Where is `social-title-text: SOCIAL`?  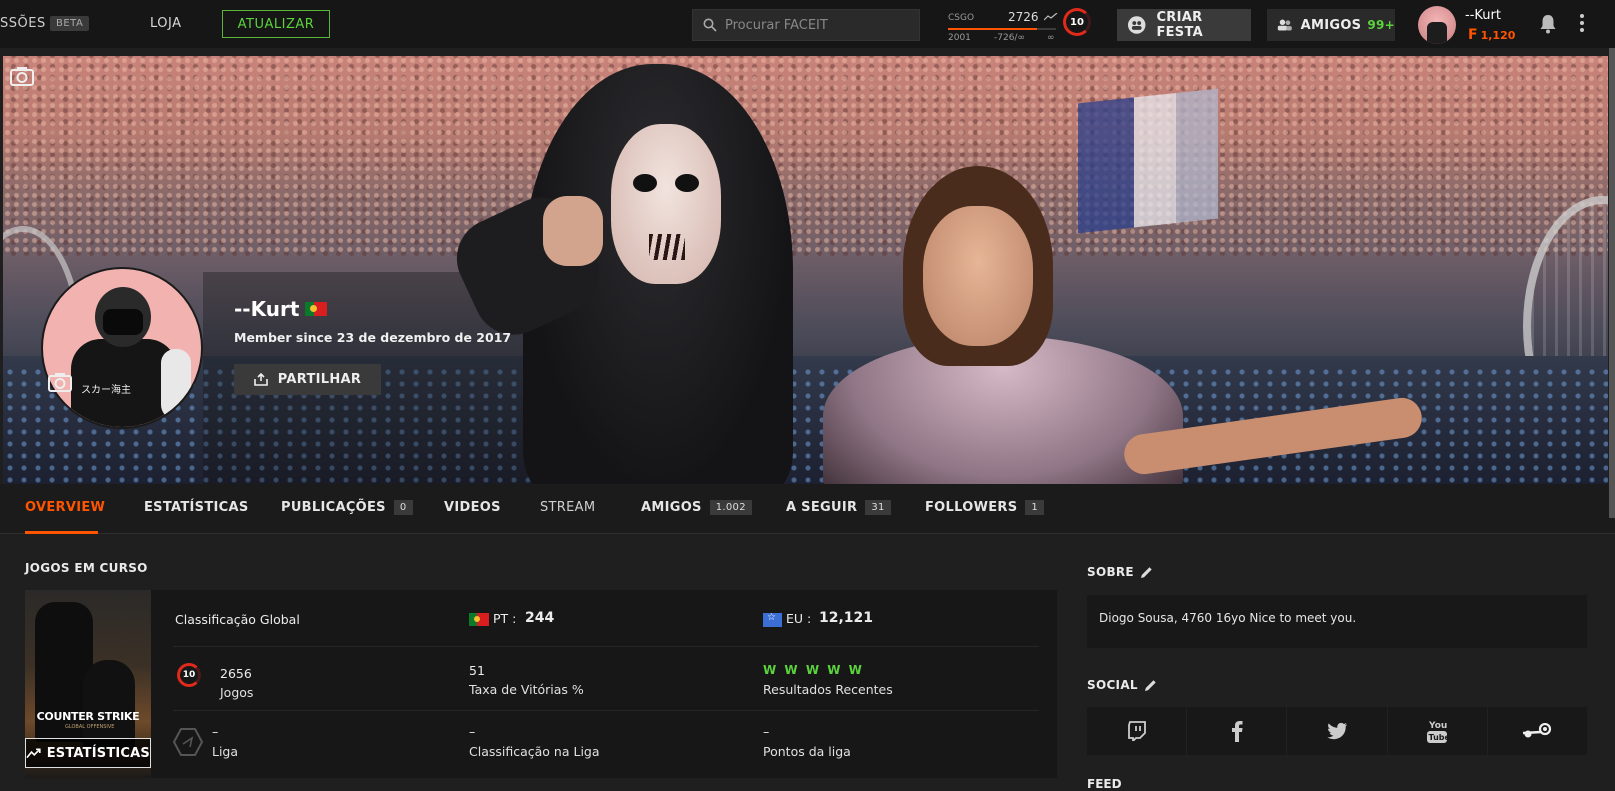
social-title-text: SOCIAL is located at coordinates (1112, 685).